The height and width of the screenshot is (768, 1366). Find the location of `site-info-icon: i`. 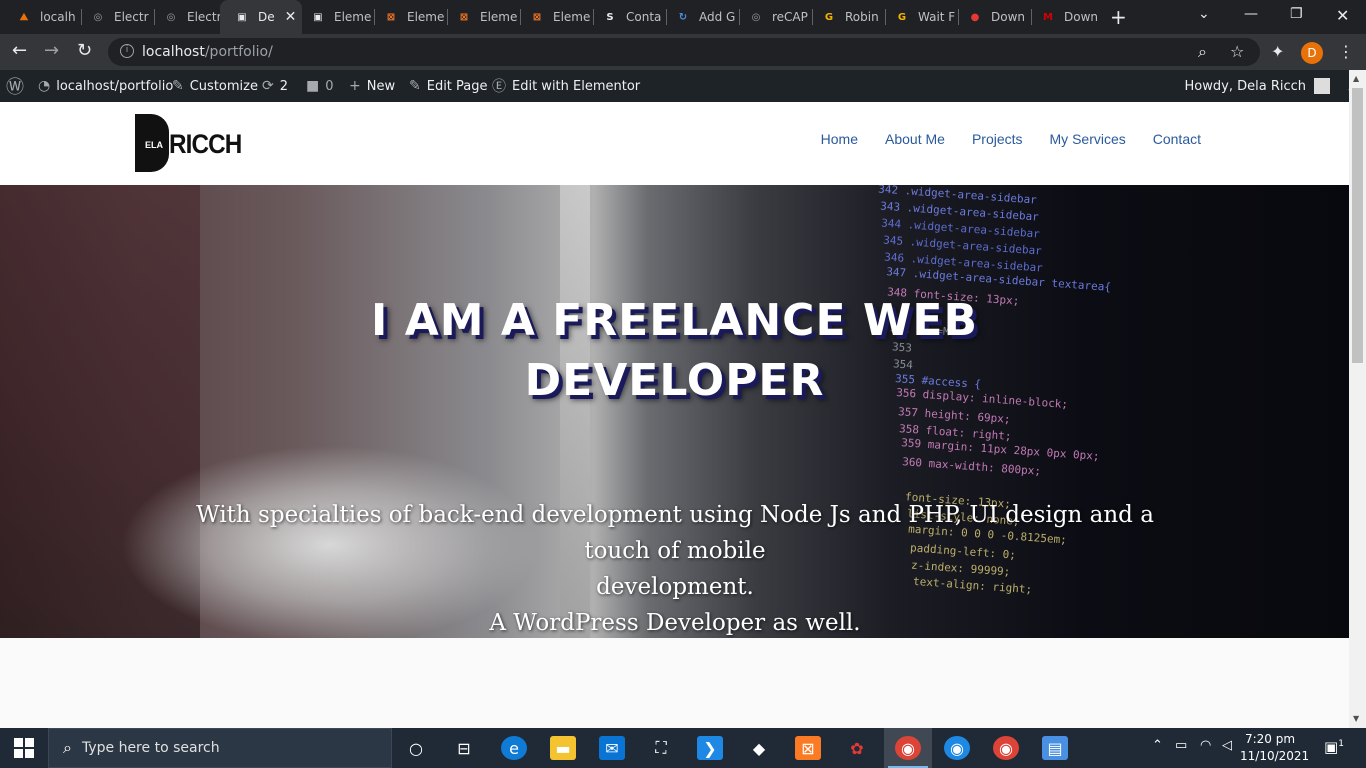

site-info-icon: i is located at coordinates (127, 51).